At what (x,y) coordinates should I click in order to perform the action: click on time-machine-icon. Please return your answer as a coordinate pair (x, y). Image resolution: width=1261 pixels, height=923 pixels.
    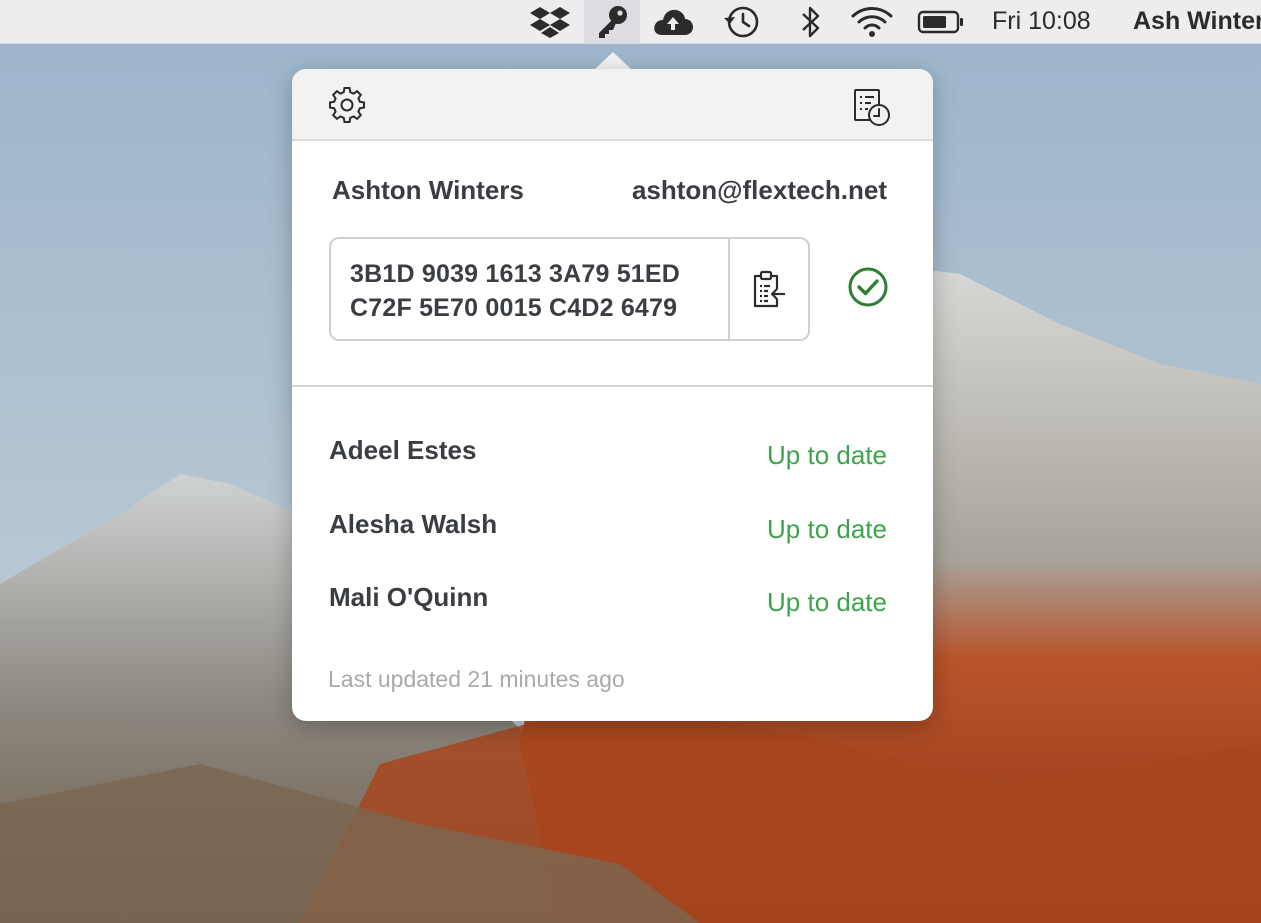
    Looking at the image, I should click on (742, 22).